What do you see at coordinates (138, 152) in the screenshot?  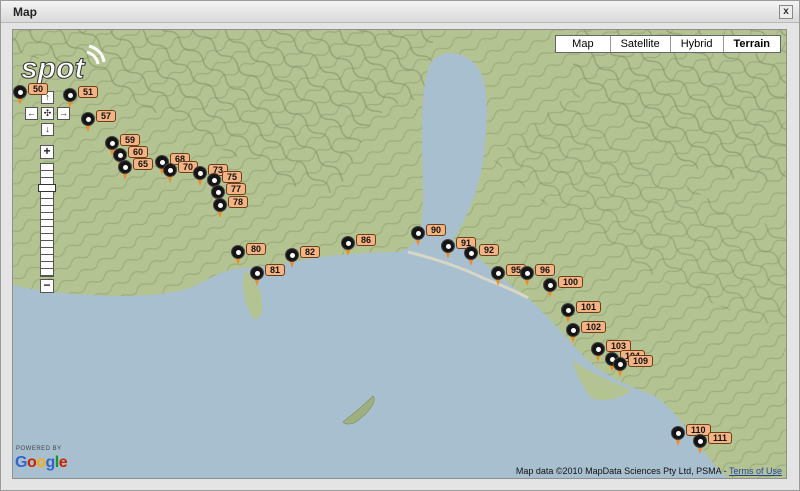 I see `marker-label: 60` at bounding box center [138, 152].